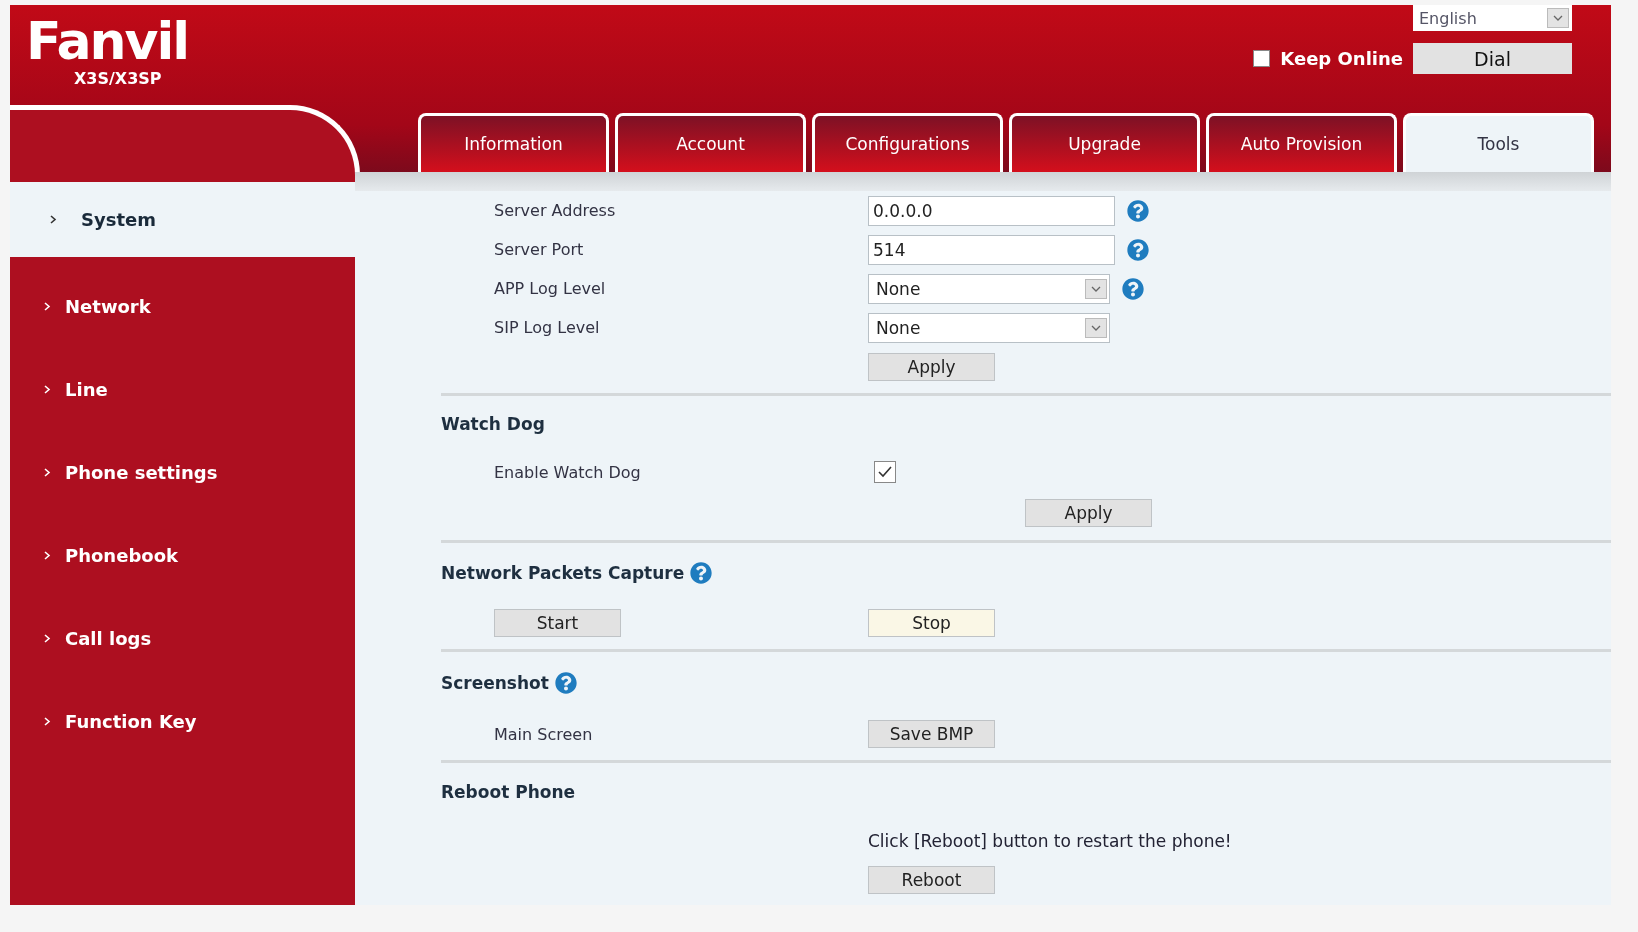 This screenshot has height=932, width=1638. What do you see at coordinates (557, 623) in the screenshot?
I see `capture-button: Start` at bounding box center [557, 623].